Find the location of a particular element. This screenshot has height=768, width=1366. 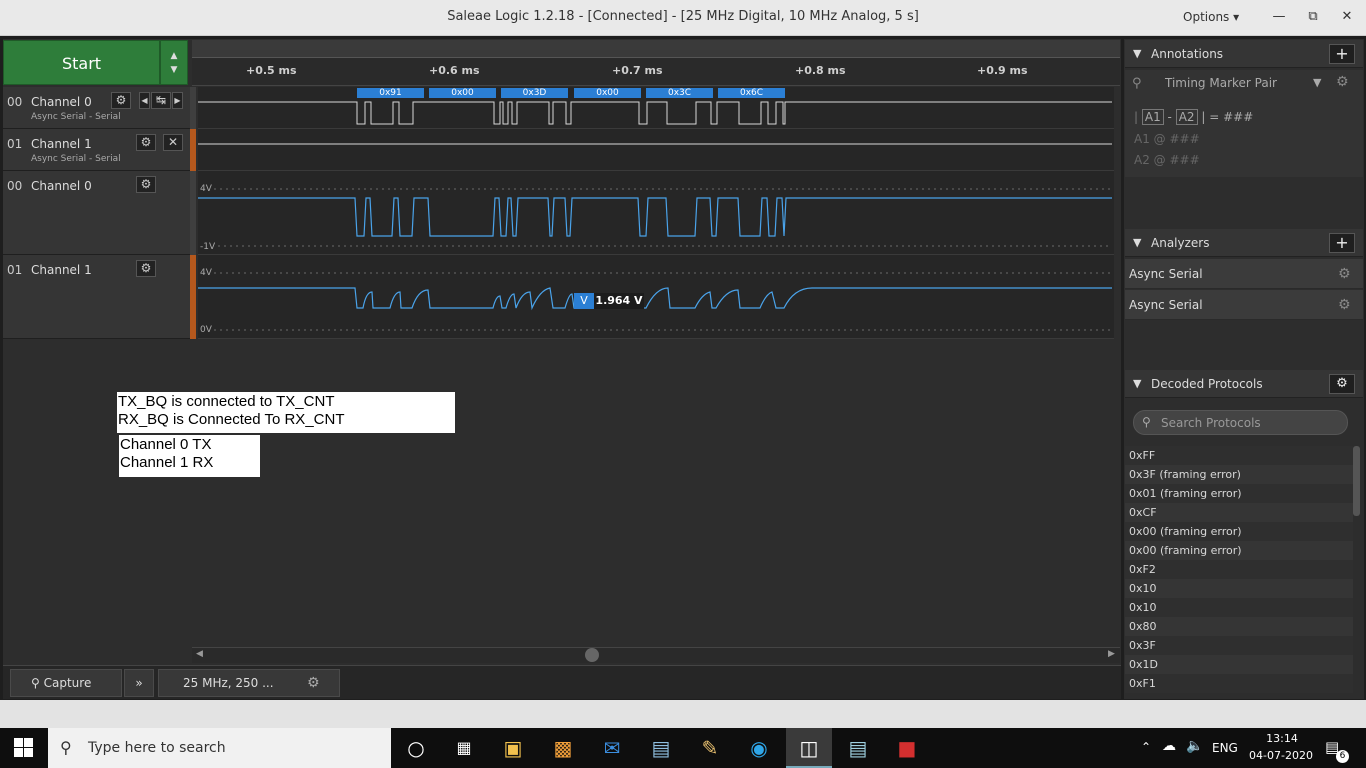

decoded-protocol-row: 0xCF is located at coordinates (1239, 512).